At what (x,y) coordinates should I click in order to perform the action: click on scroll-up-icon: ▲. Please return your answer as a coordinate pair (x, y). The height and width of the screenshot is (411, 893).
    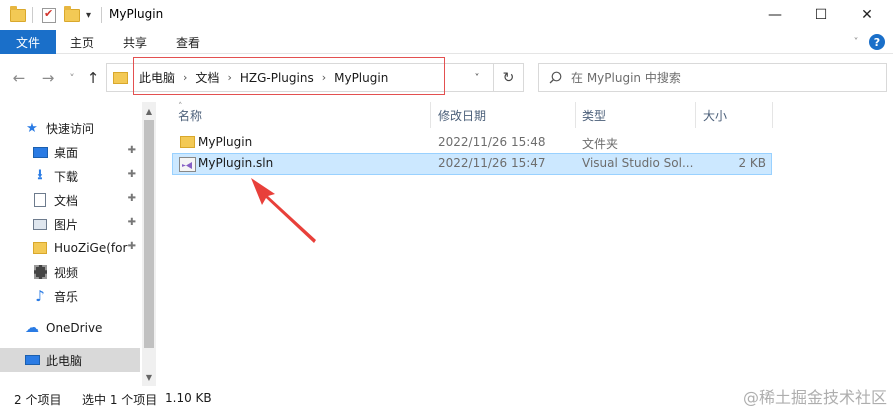
    Looking at the image, I should click on (149, 111).